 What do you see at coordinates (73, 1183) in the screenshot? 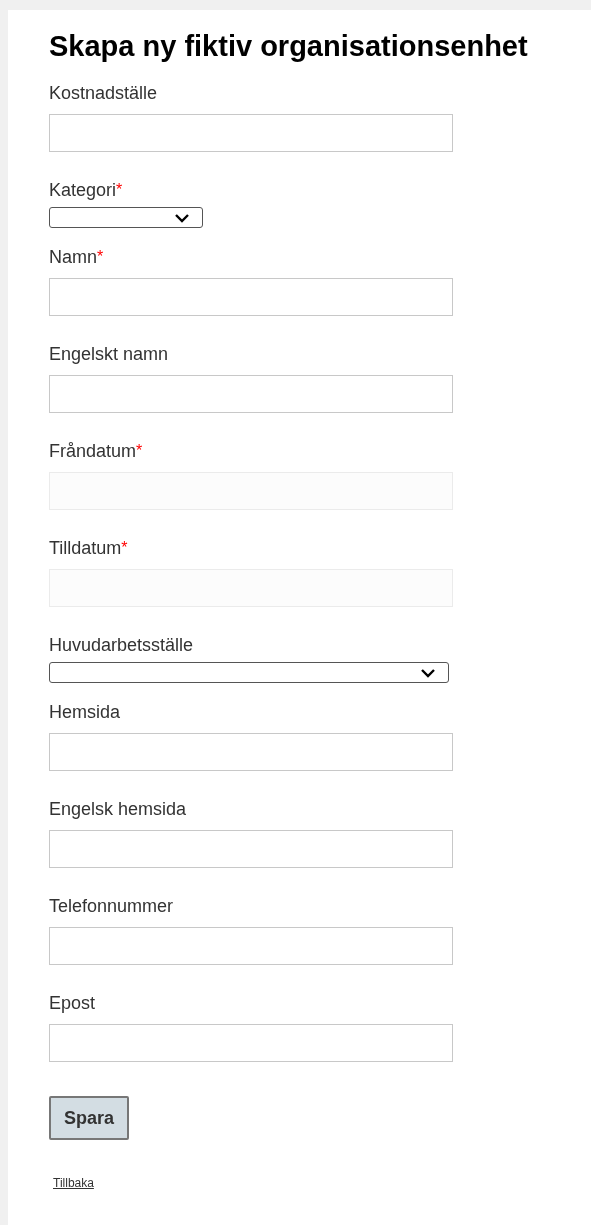
I see `back-link: Tillbaka` at bounding box center [73, 1183].